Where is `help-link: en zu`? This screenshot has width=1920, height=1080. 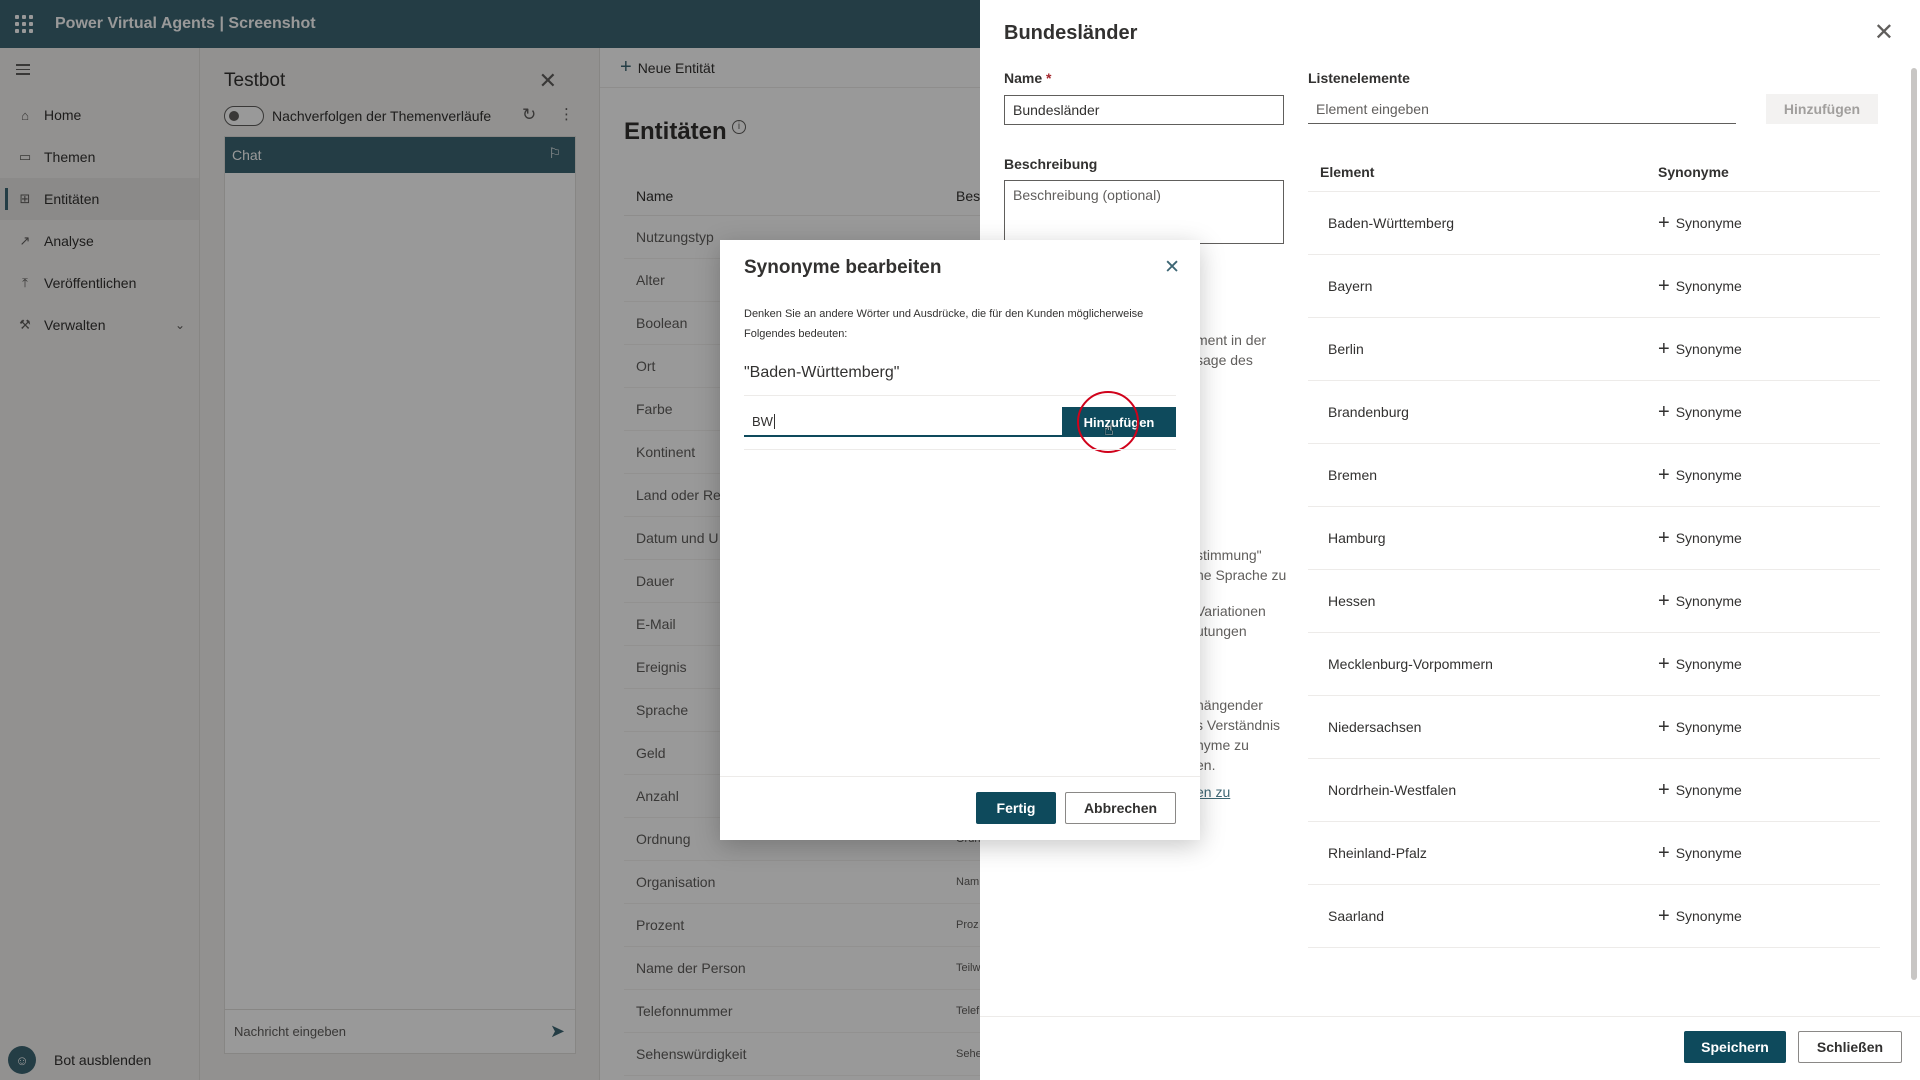
help-link: en zu is located at coordinates (1213, 792).